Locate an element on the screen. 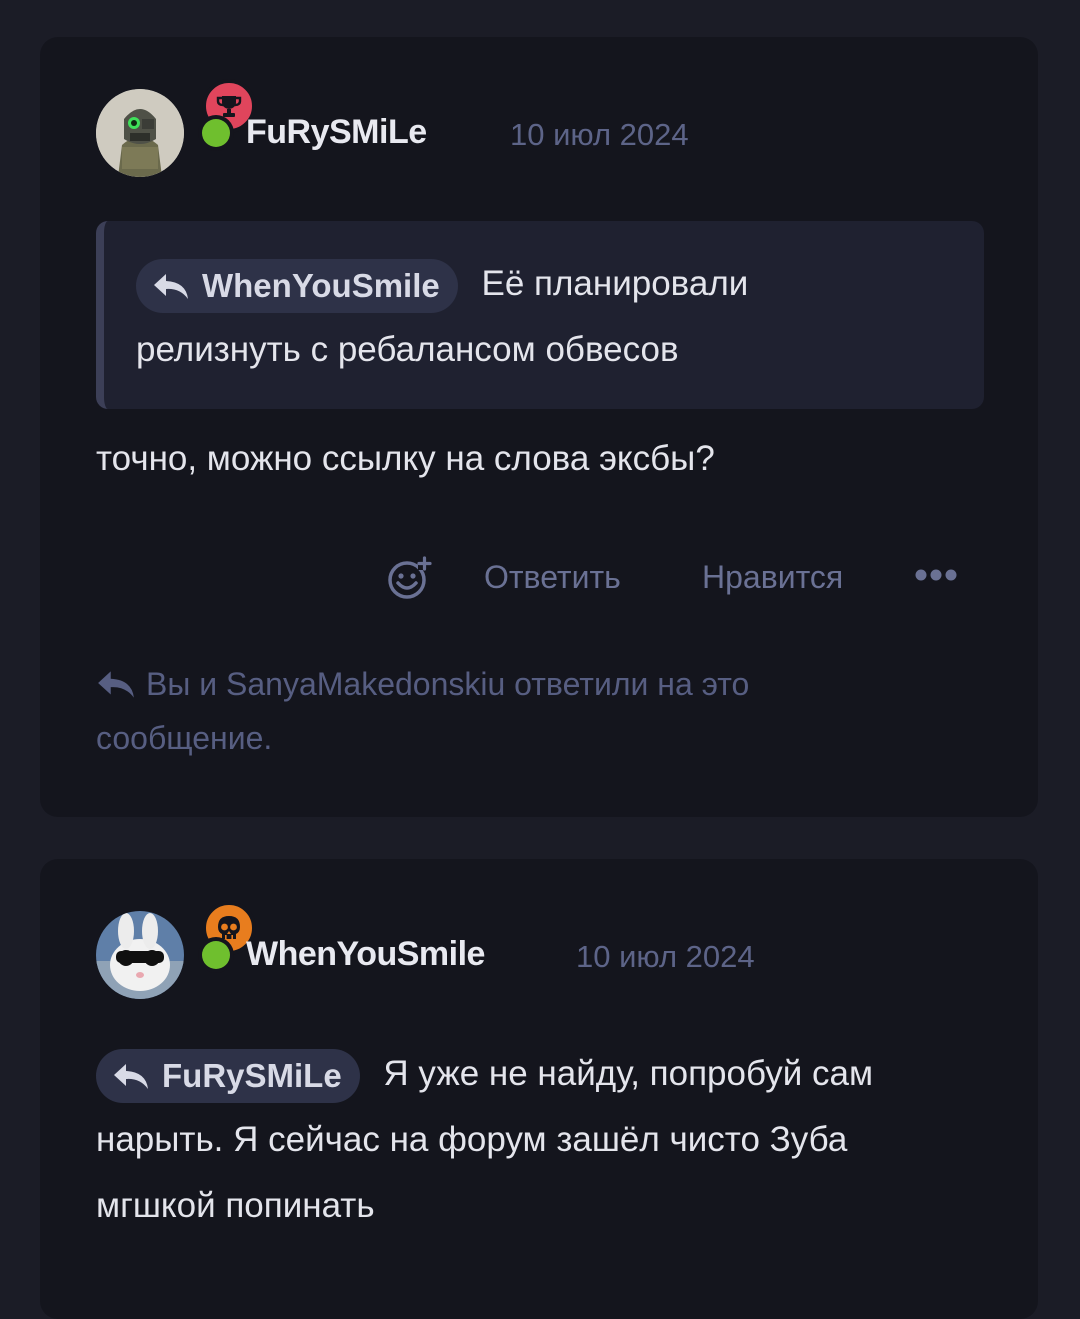 This screenshot has height=1319, width=1080. mention-chip: WhenYouSmile is located at coordinates (297, 285).